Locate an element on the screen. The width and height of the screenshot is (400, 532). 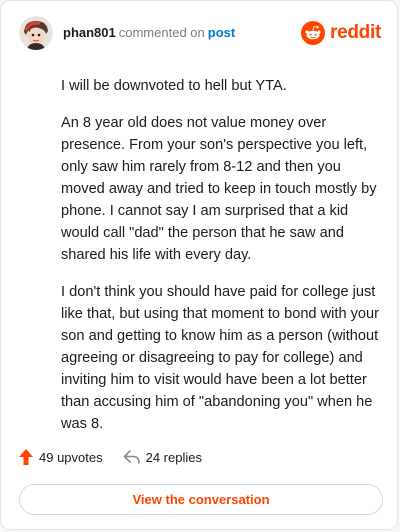
username: phan801 is located at coordinates (89, 32).